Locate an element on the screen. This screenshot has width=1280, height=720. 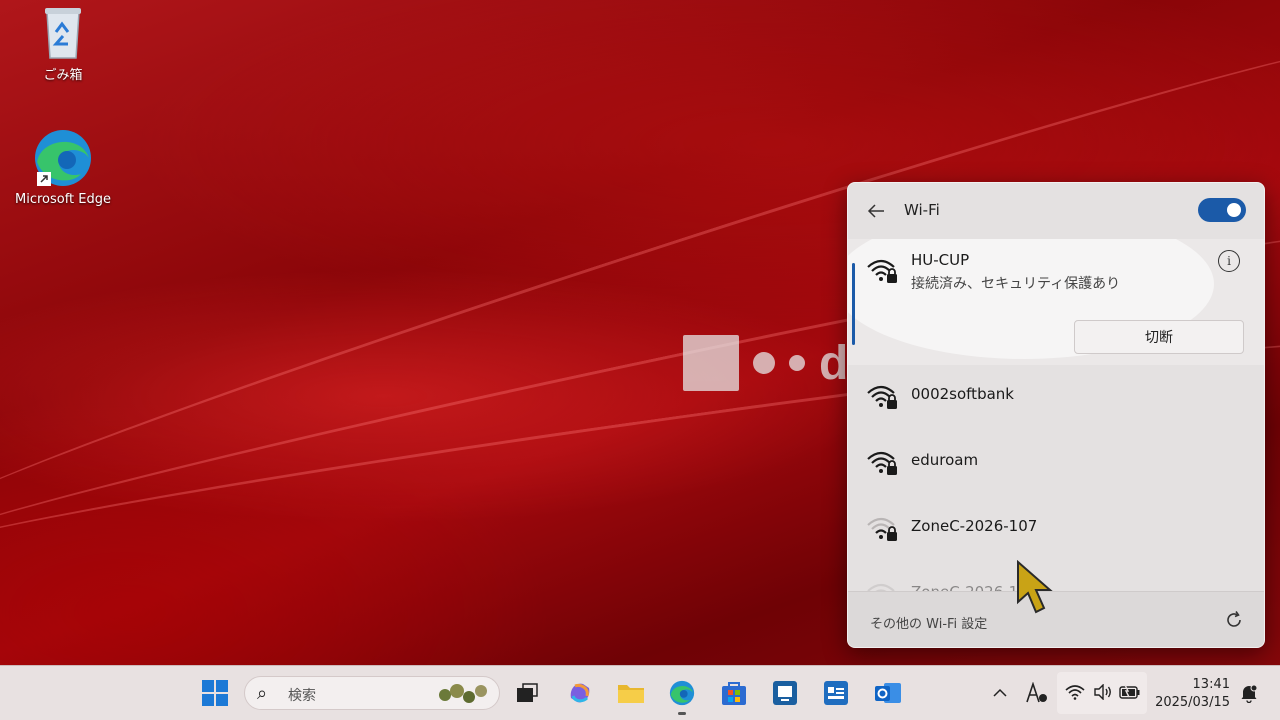
search-icon: ⌕ is located at coordinates (262, 693).